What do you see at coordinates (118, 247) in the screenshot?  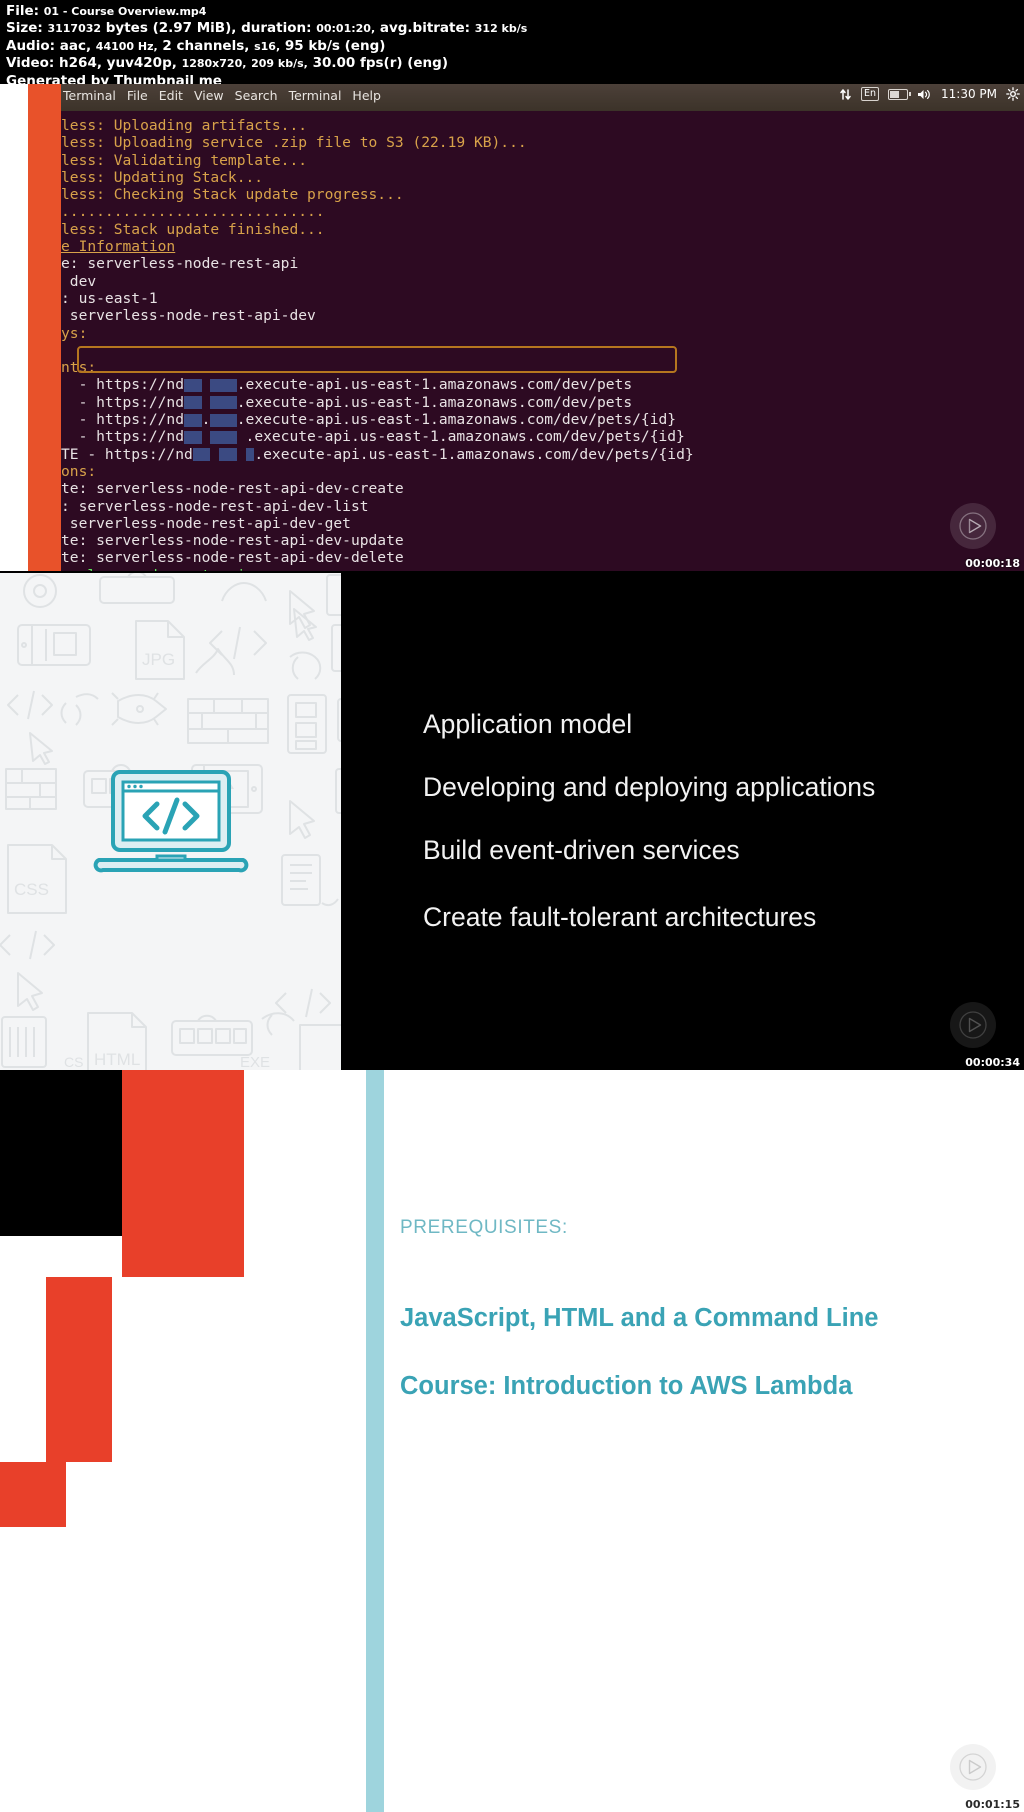 I see `terminal-line: e Information` at bounding box center [118, 247].